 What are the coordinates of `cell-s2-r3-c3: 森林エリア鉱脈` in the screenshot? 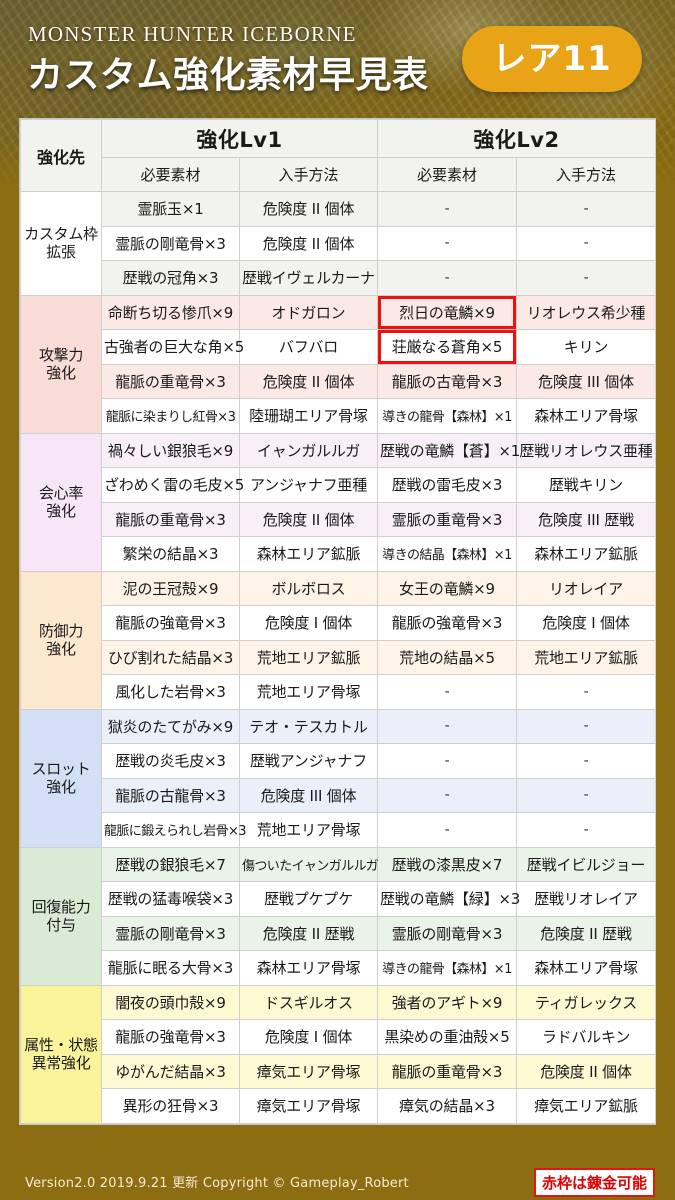 It's located at (586, 554).